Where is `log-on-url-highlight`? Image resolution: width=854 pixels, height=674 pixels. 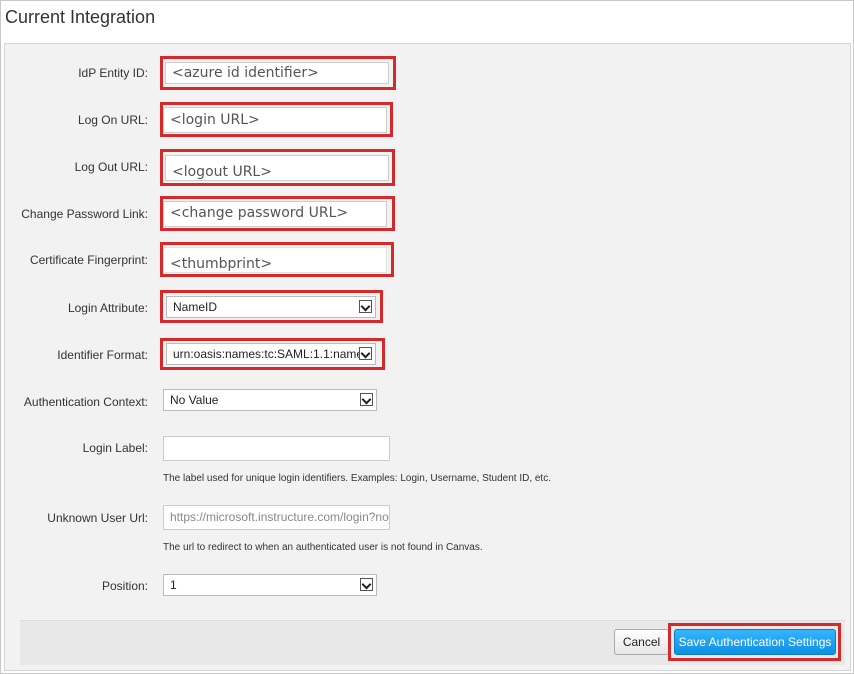
log-on-url-highlight is located at coordinates (276, 119).